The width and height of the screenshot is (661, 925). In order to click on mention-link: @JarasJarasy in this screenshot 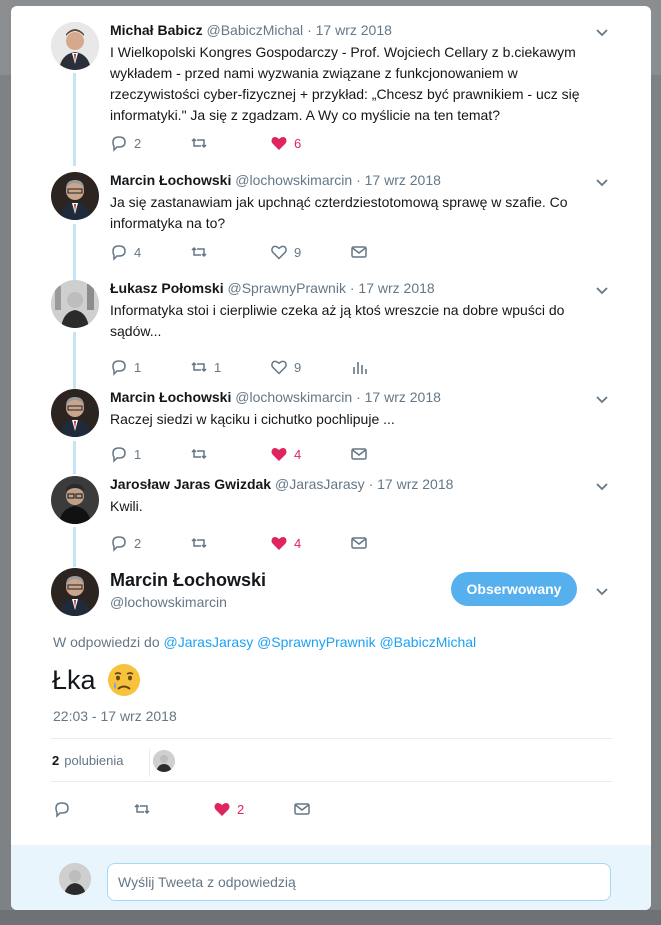, I will do `click(209, 642)`.